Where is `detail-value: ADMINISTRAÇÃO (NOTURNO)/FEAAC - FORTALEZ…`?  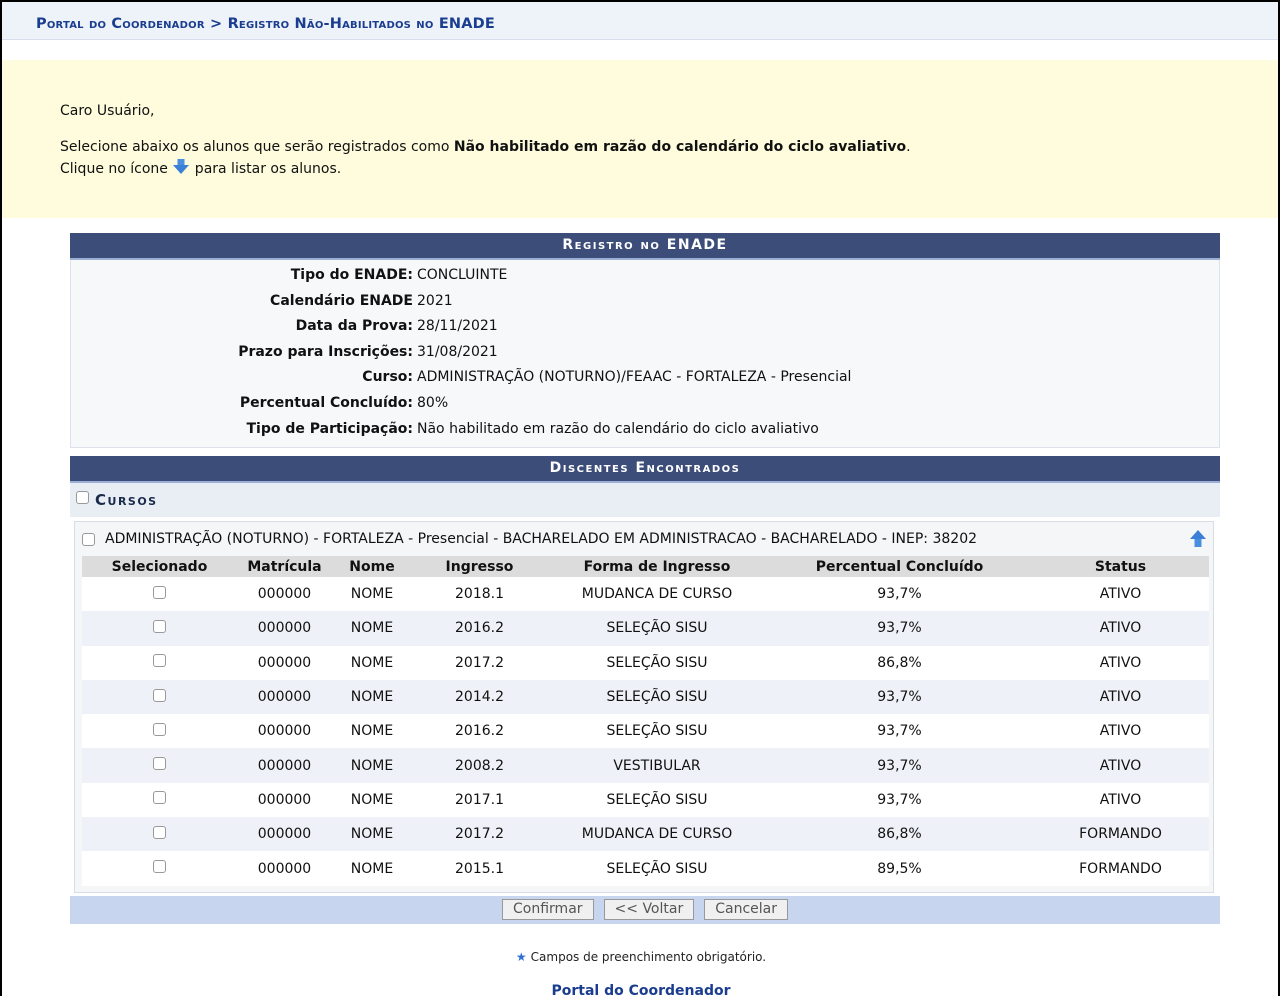 detail-value: ADMINISTRAÇÃO (NOTURNO)/FEAAC - FORTALEZ… is located at coordinates (634, 377).